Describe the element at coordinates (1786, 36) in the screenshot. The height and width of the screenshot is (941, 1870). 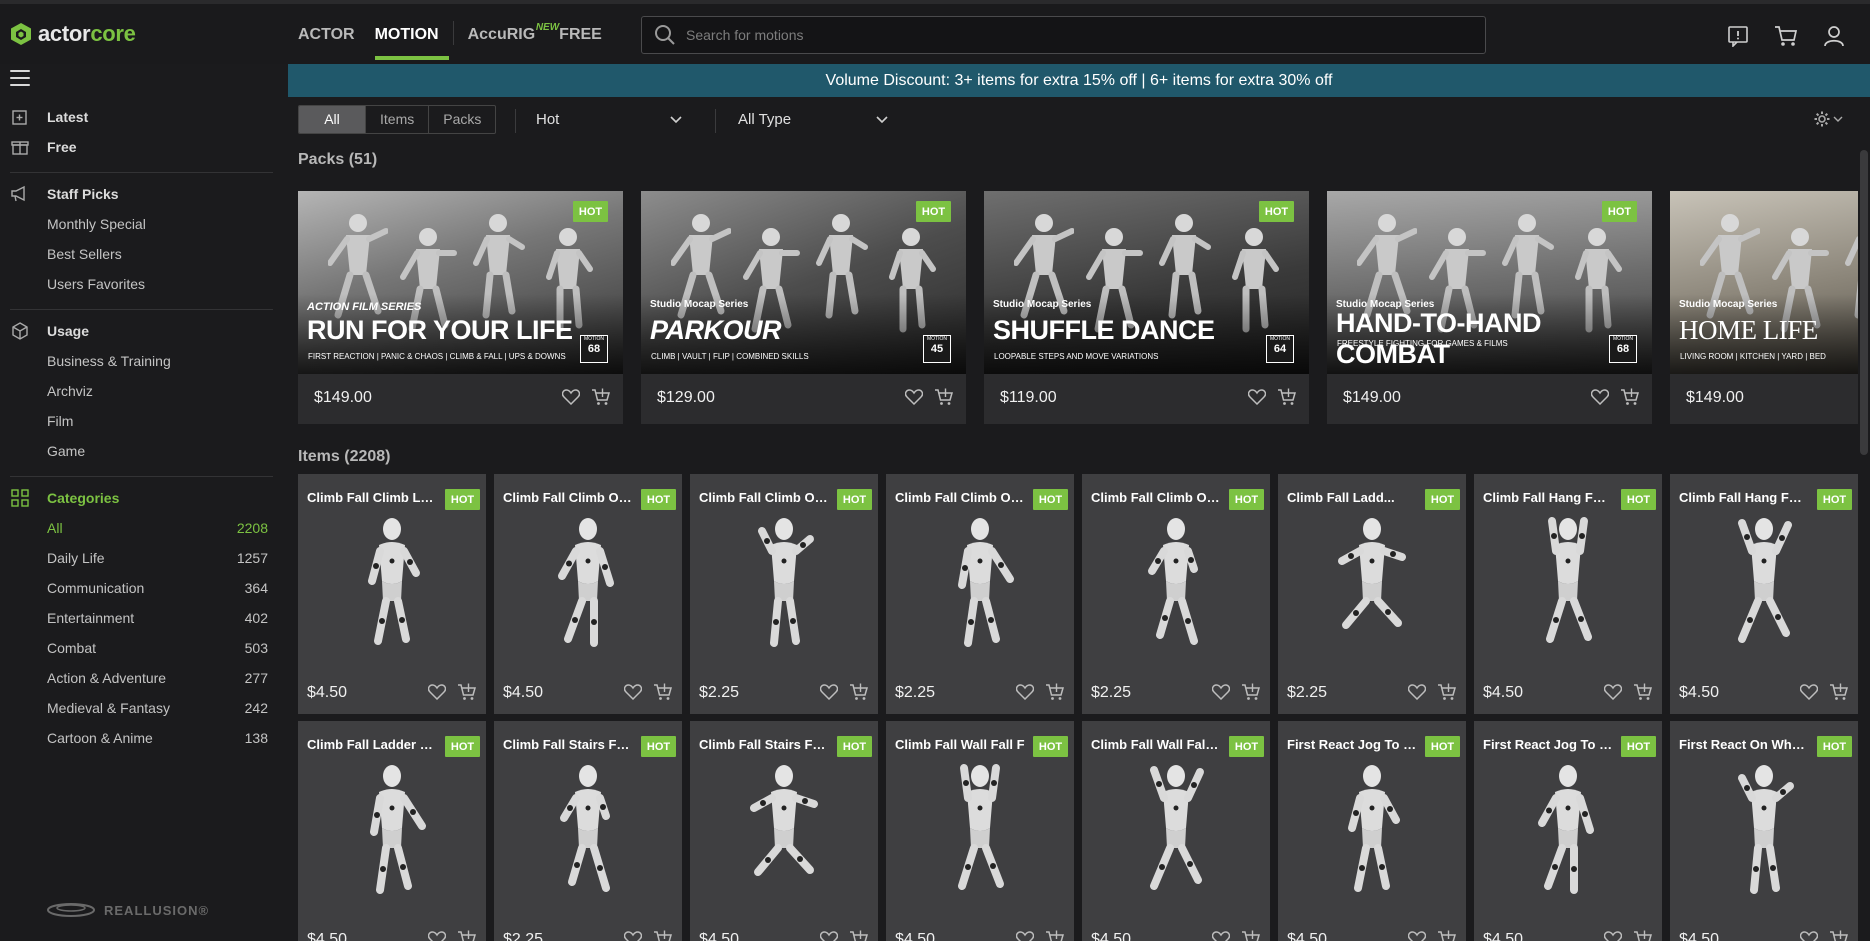
I see `cart-icon` at that location.